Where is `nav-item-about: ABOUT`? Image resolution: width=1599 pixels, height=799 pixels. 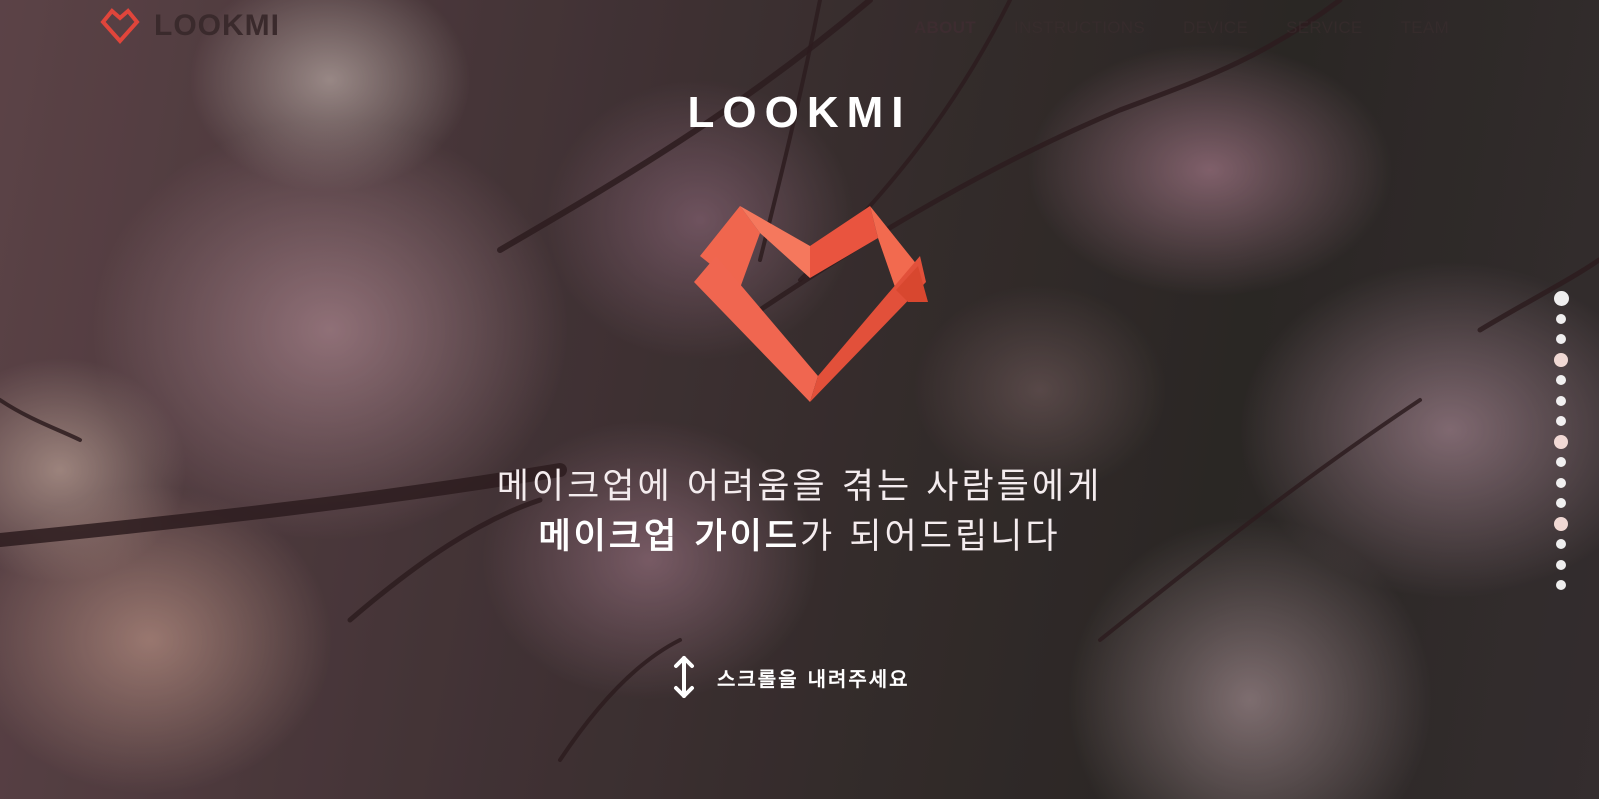 nav-item-about: ABOUT is located at coordinates (945, 28).